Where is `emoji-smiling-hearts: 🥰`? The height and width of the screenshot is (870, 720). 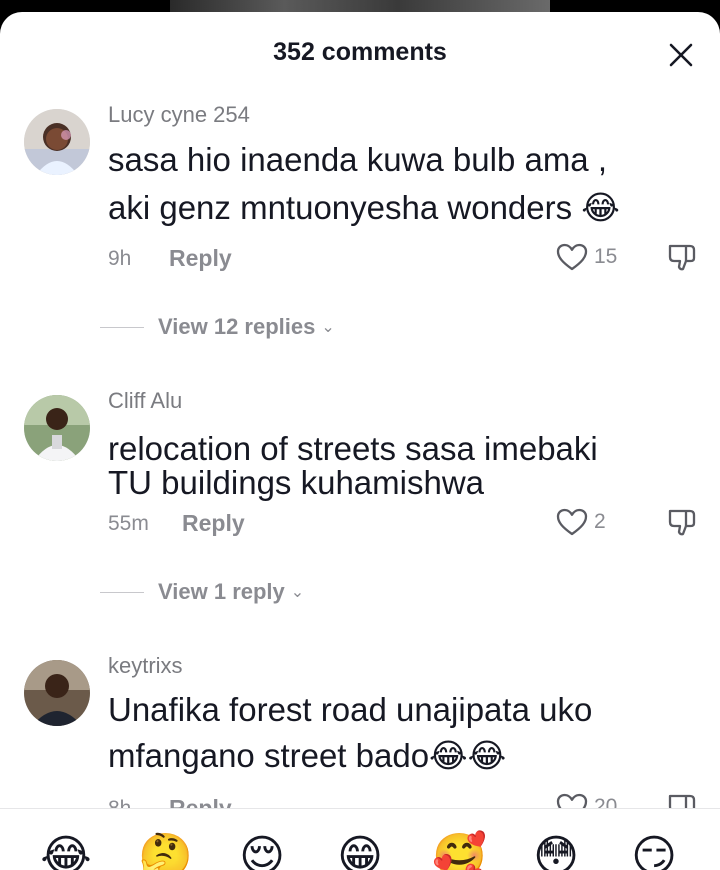 emoji-smiling-hearts: 🥰 is located at coordinates (459, 850).